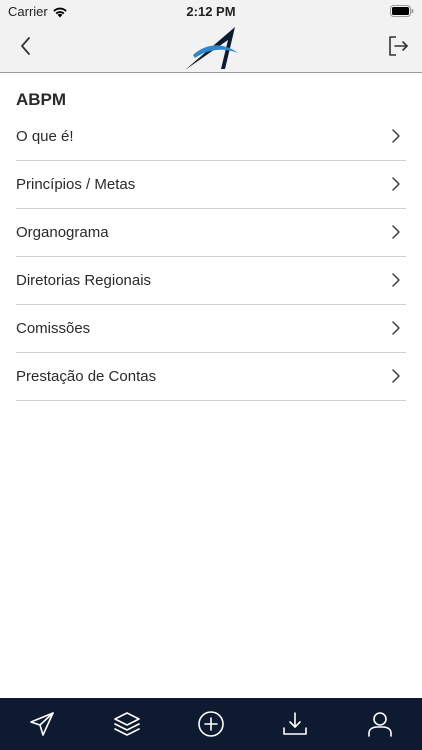 This screenshot has height=750, width=422. What do you see at coordinates (398, 46) in the screenshot?
I see `logout-icon` at bounding box center [398, 46].